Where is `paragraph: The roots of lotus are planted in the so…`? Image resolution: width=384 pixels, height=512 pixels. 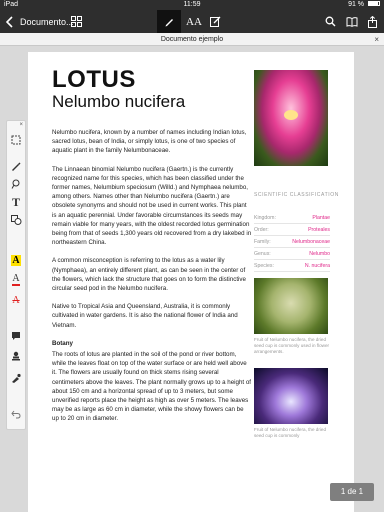 paragraph: The roots of lotus are planted in the so… is located at coordinates (152, 387).